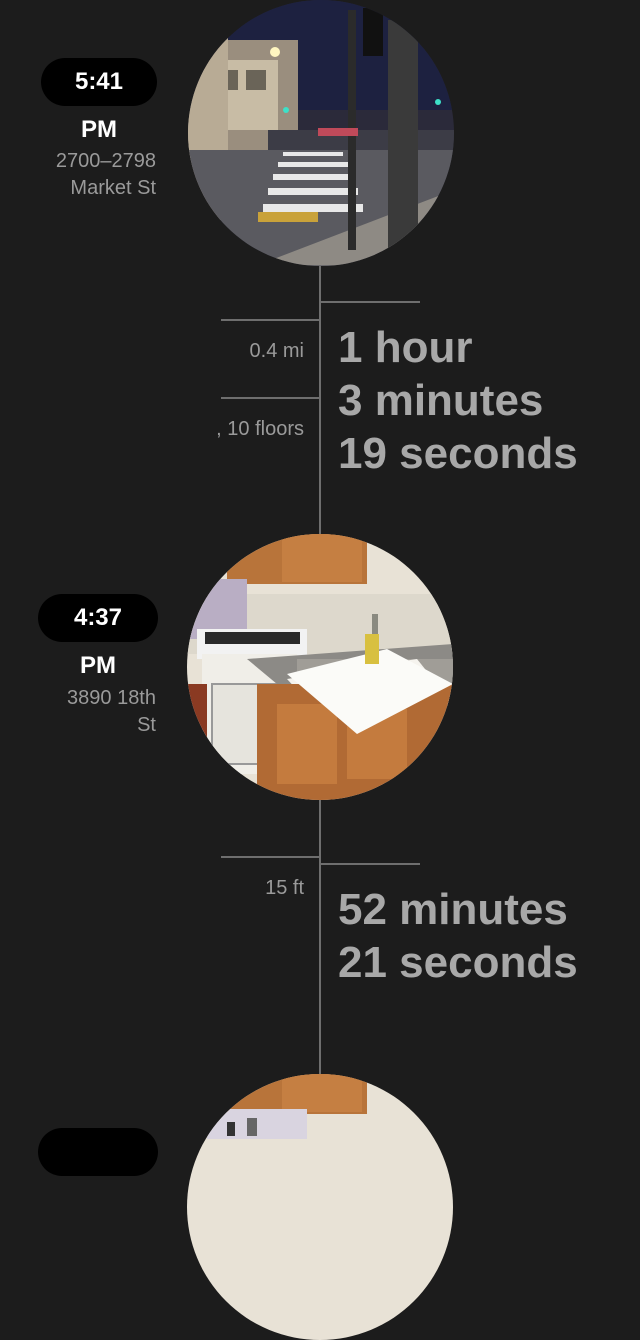 The width and height of the screenshot is (640, 1340). Describe the element at coordinates (99, 100) in the screenshot. I see `time-badge: 5:41 PM` at that location.